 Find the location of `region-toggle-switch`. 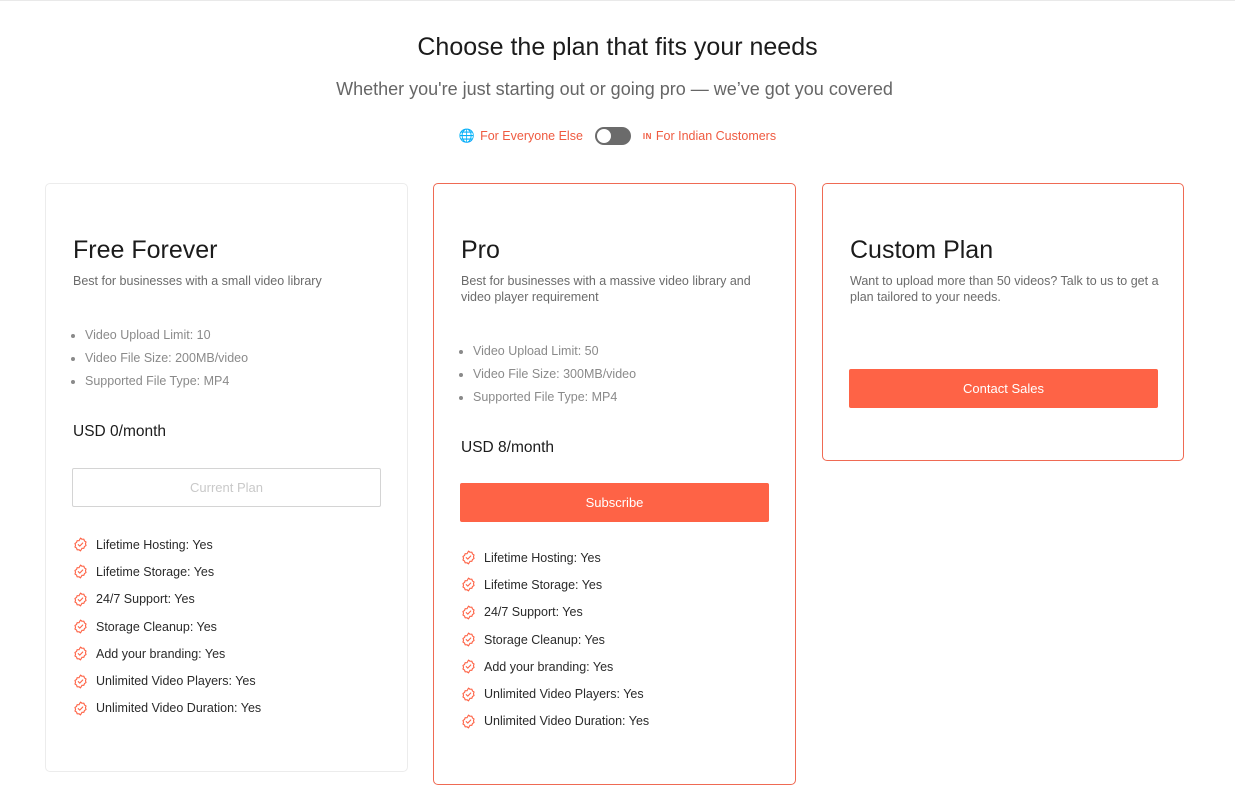

region-toggle-switch is located at coordinates (612, 136).